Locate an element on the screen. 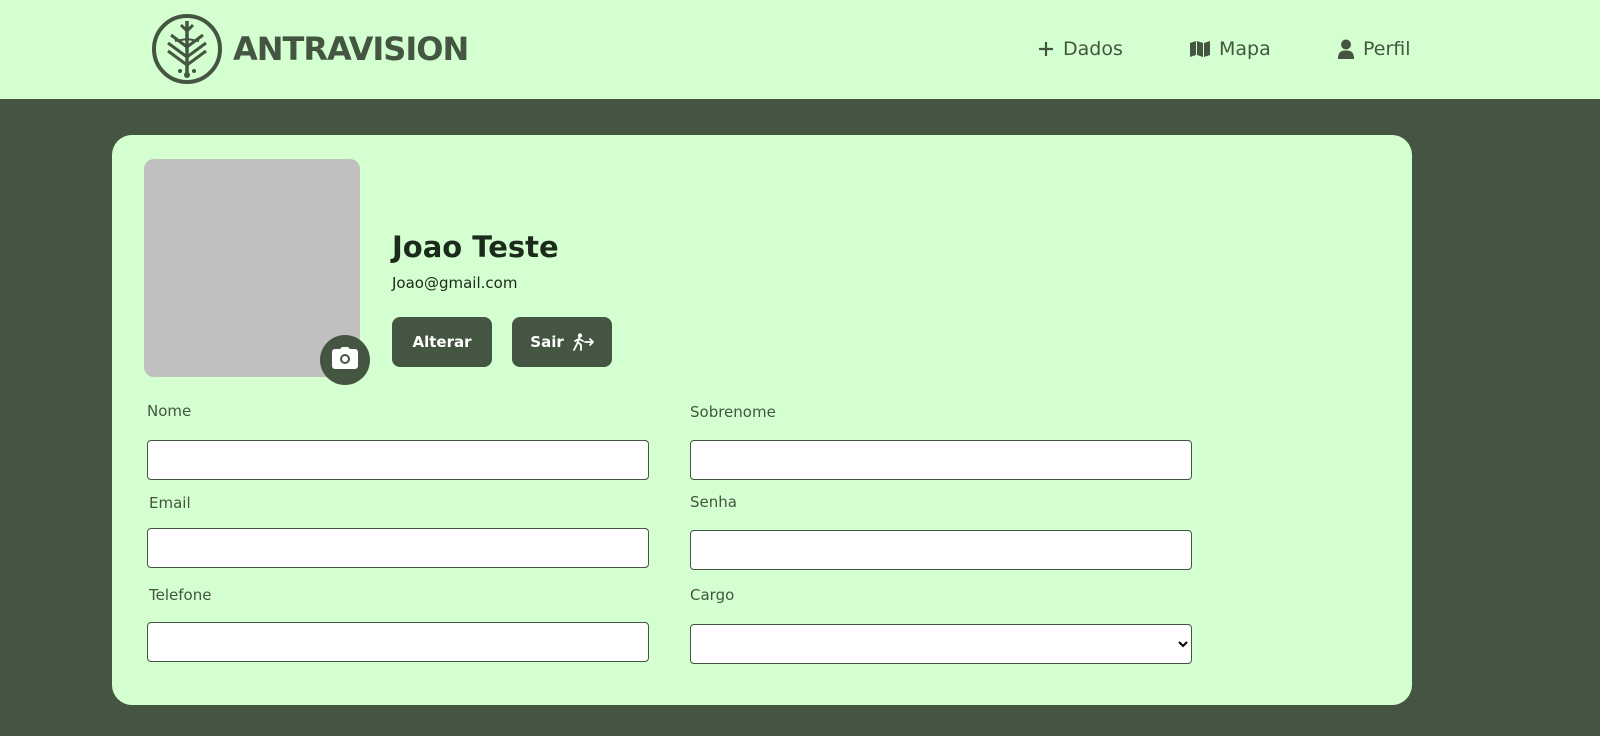 The width and height of the screenshot is (1600, 736). plus-icon is located at coordinates (1046, 49).